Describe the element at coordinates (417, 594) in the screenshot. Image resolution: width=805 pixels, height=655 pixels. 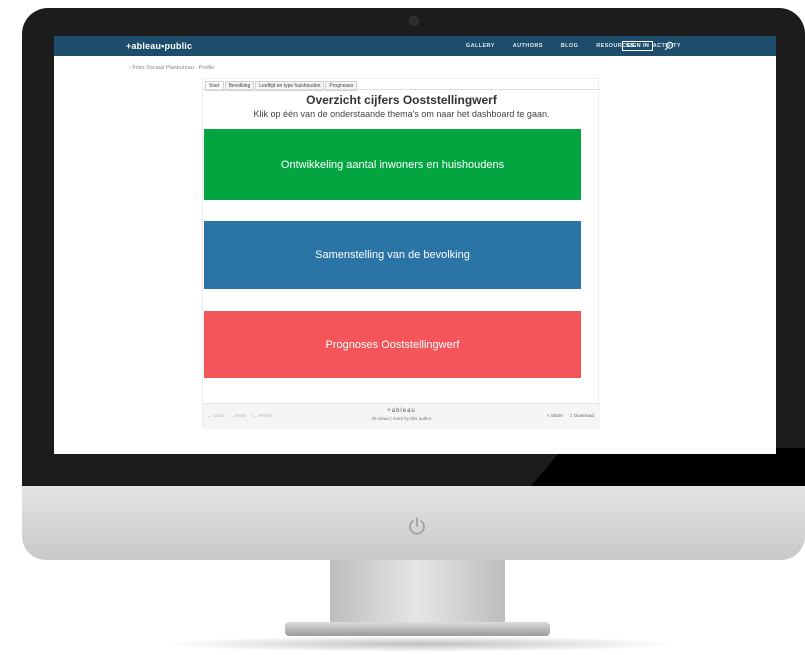
I see `monitor-stand` at that location.